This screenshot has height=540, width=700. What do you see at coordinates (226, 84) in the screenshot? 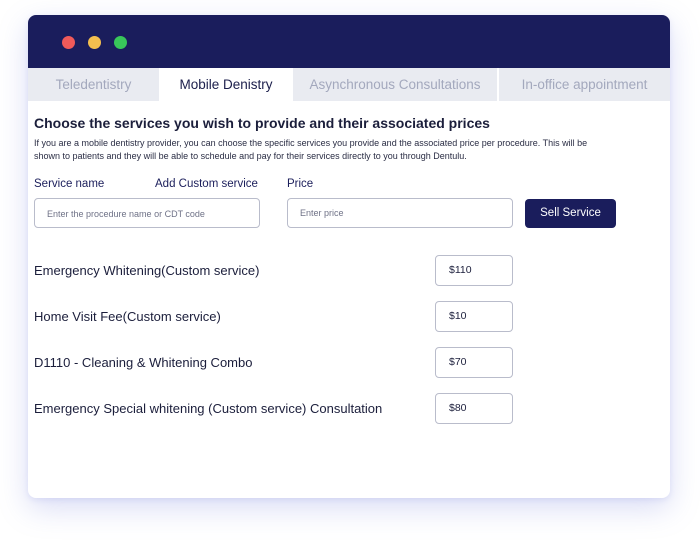
I see `tab-mobile-dentistry: Mobile Denistry` at bounding box center [226, 84].